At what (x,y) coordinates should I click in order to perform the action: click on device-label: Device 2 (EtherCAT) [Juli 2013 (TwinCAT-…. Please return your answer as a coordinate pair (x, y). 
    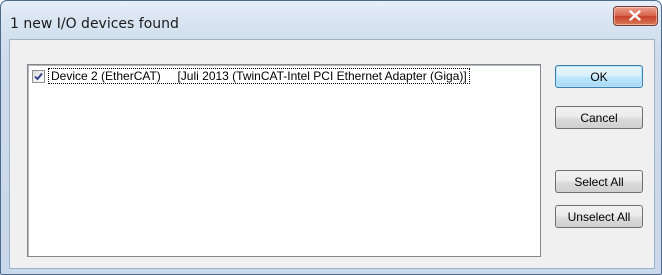
    Looking at the image, I should click on (259, 76).